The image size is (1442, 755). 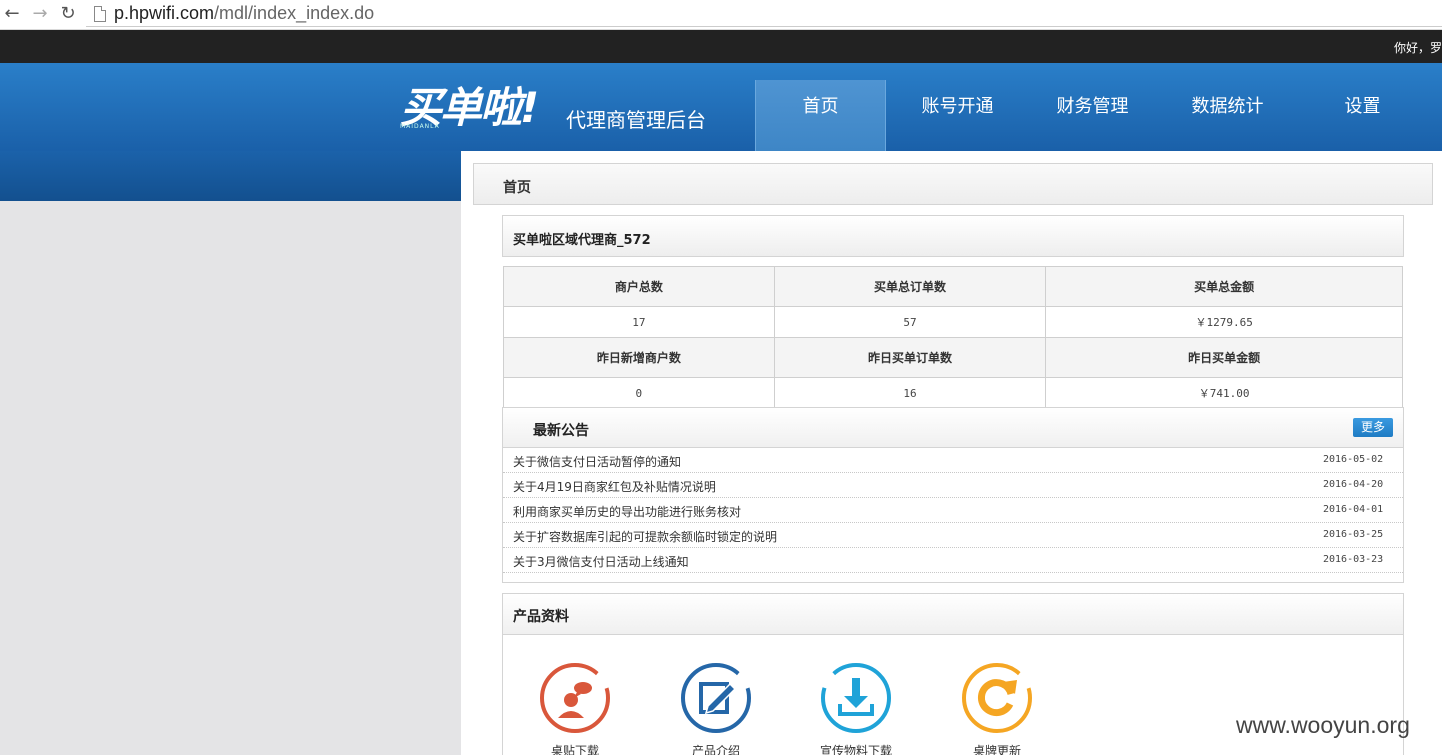 I want to click on site-tagline: 代理商管理后台, so click(x=636, y=120).